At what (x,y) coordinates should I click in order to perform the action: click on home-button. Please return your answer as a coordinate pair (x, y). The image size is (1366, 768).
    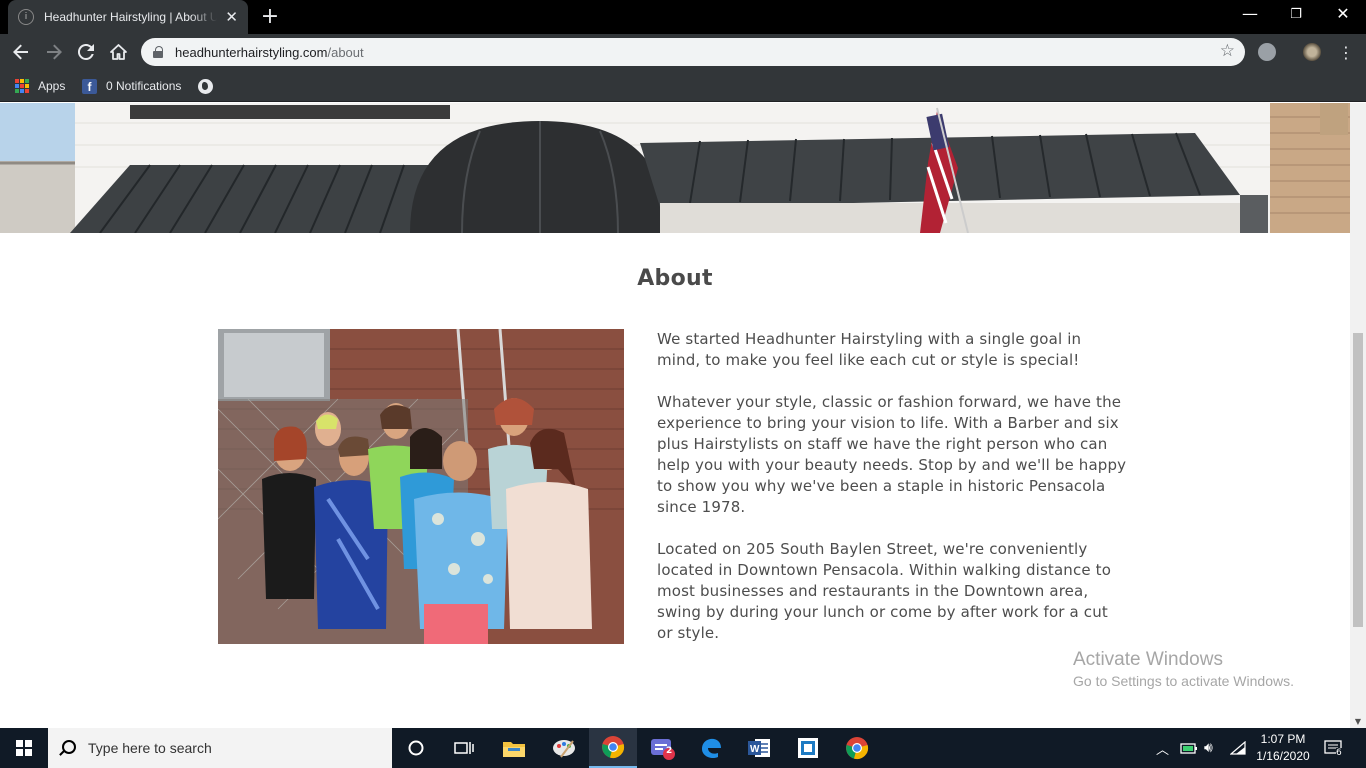
    Looking at the image, I should click on (118, 52).